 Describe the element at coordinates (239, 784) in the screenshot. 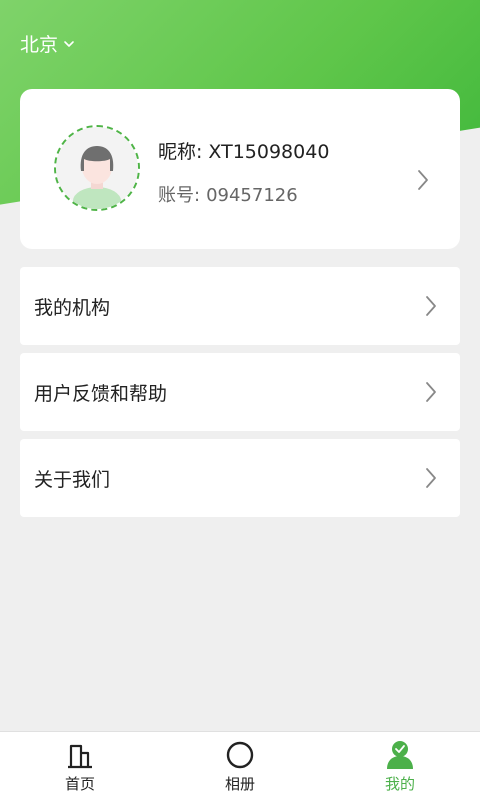

I see `tab-label: 相册` at that location.